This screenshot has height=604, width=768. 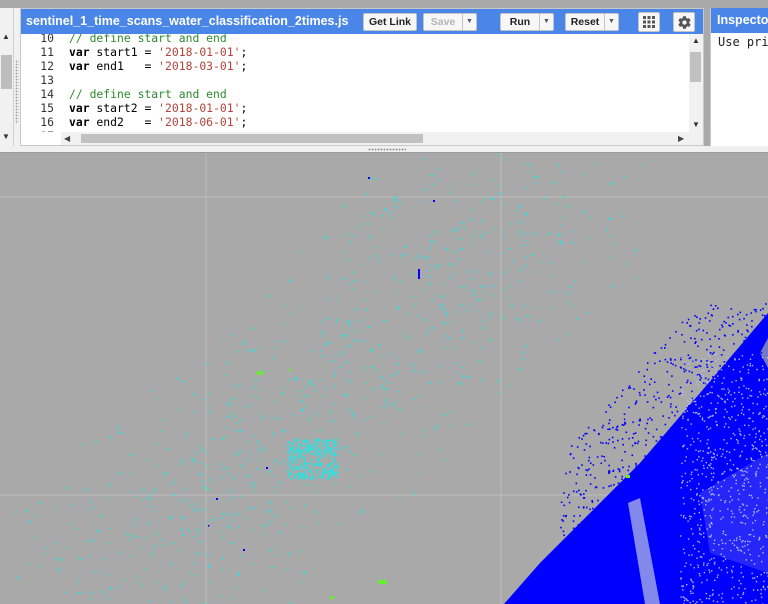 What do you see at coordinates (546, 22) in the screenshot?
I see `run-dropdown-chevron-down-icon: ▼` at bounding box center [546, 22].